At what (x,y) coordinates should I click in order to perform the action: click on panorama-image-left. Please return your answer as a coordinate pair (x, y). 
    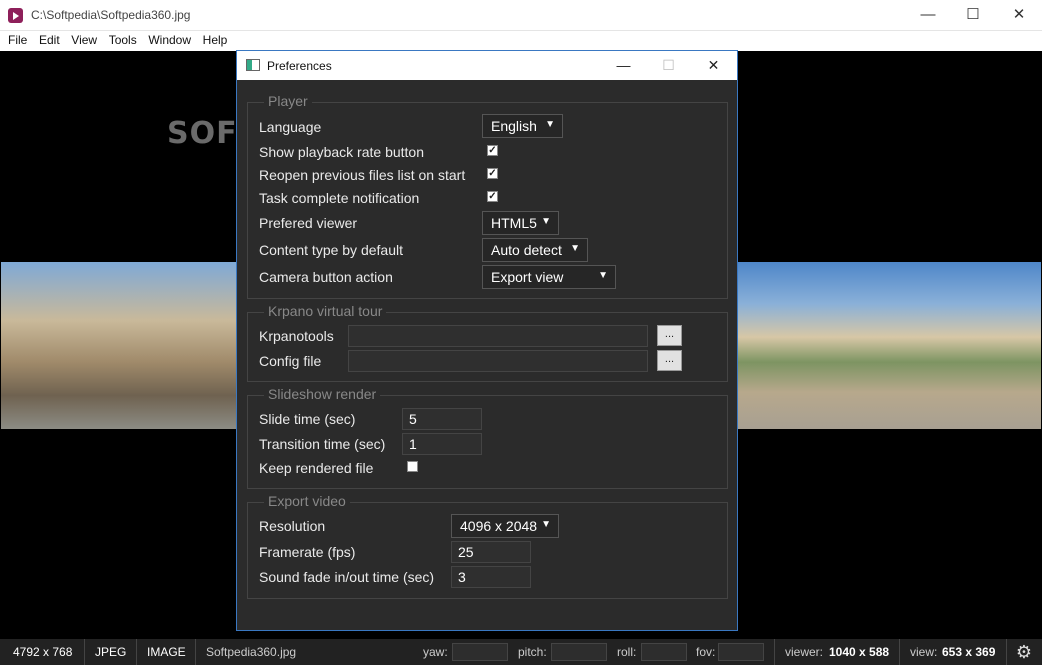
    Looking at the image, I should click on (119, 345).